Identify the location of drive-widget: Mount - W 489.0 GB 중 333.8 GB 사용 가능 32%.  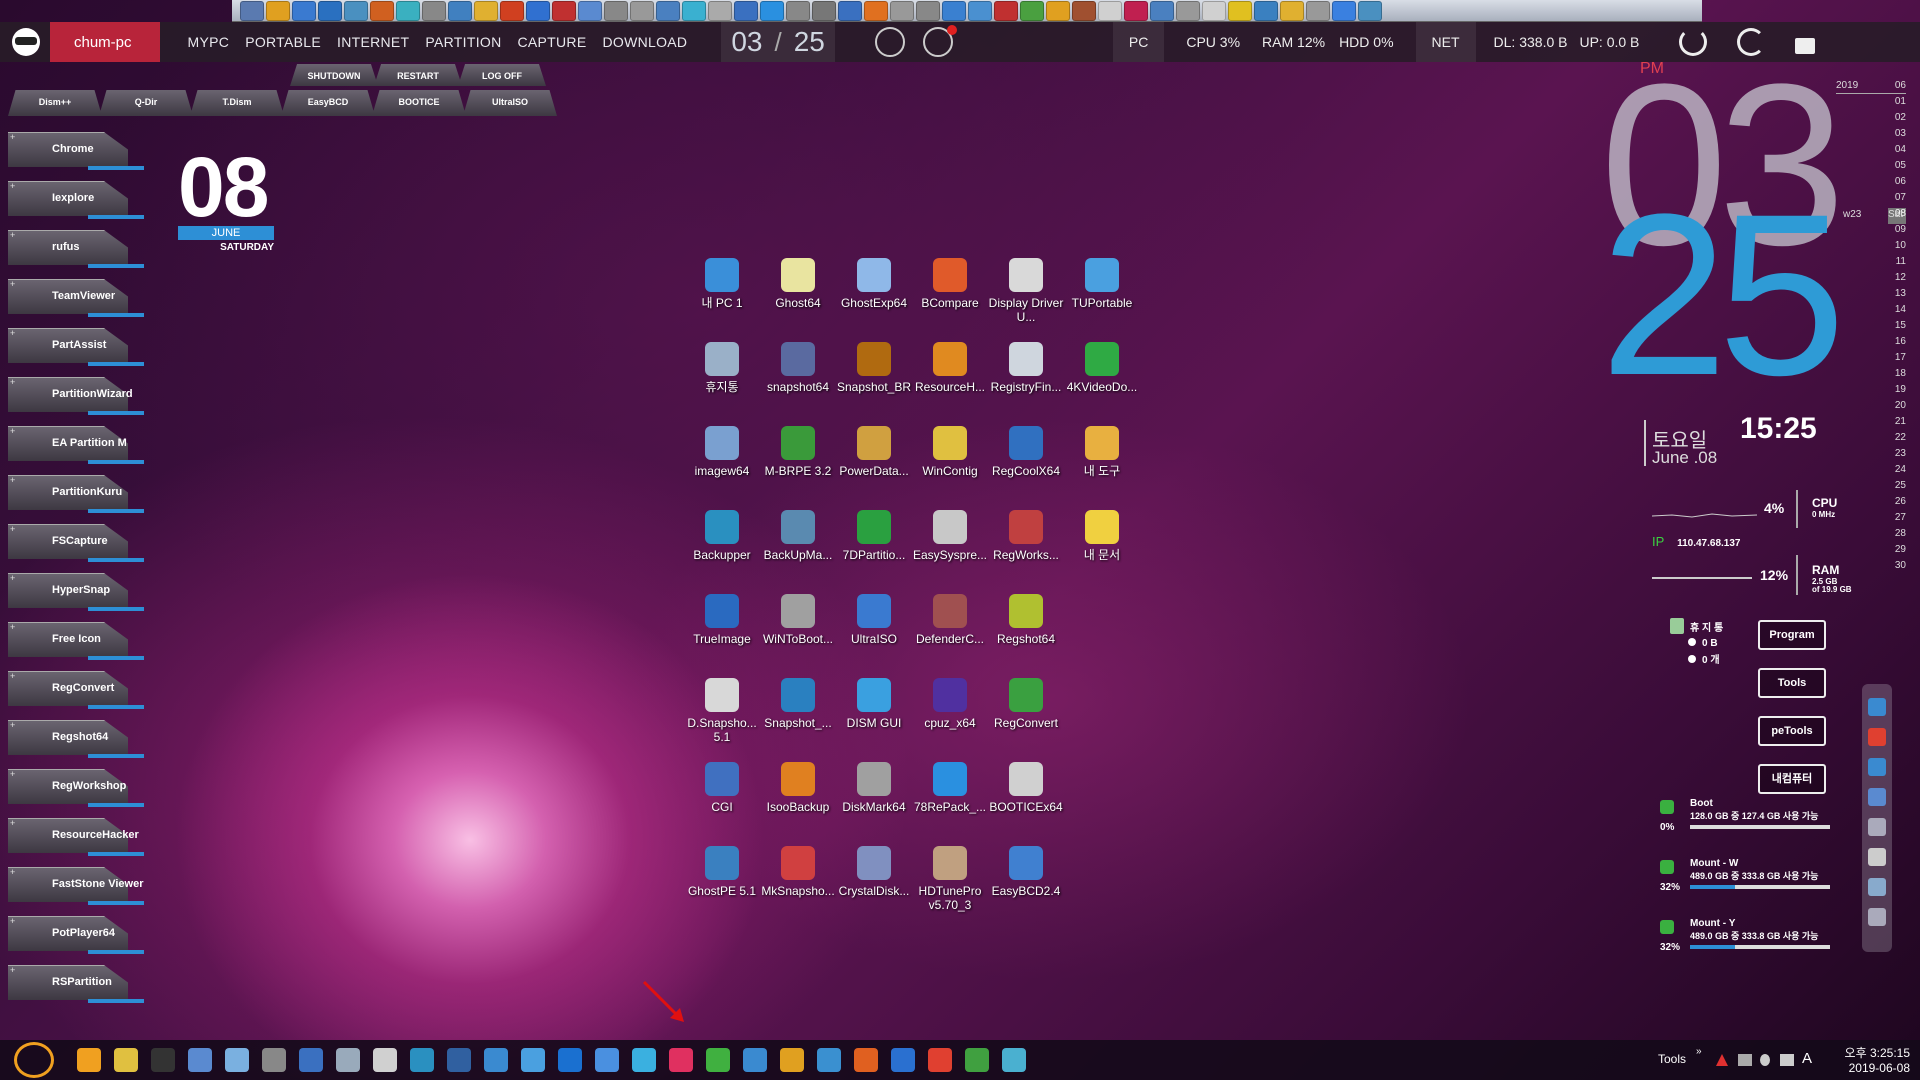
(1750, 875).